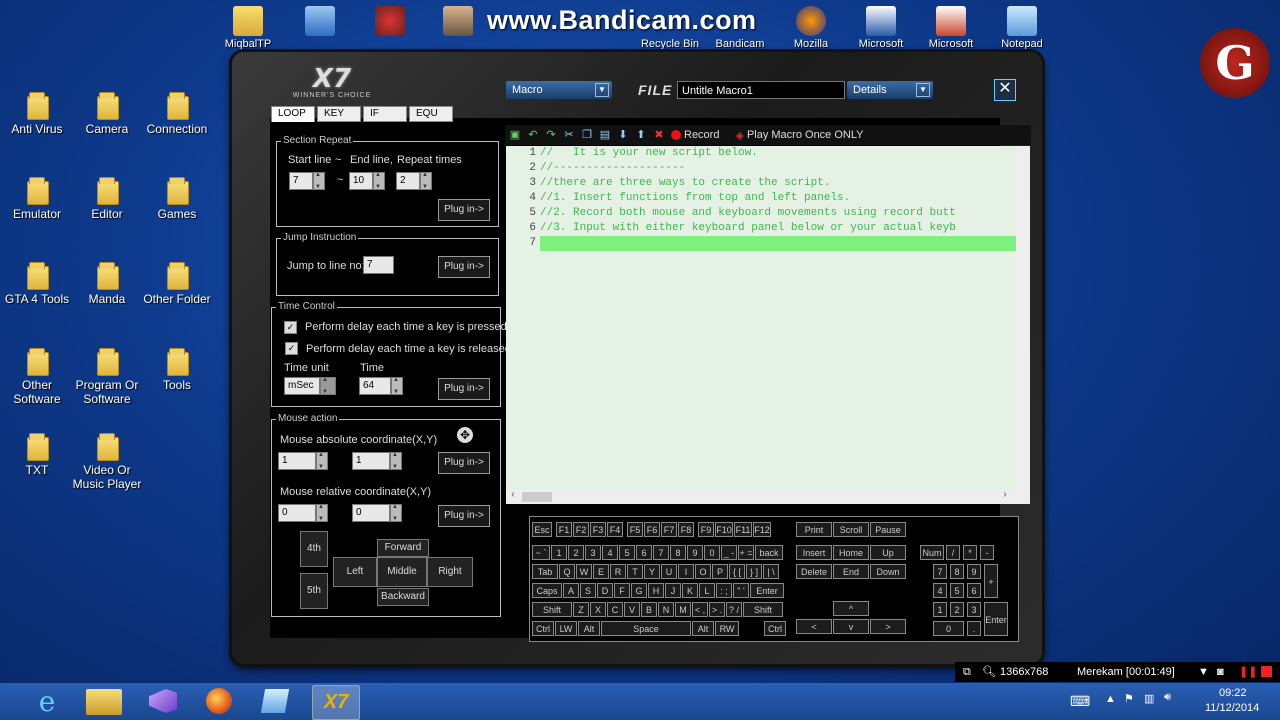 The width and height of the screenshot is (1280, 720). I want to click on key-row_fn-12: F12, so click(762, 529).